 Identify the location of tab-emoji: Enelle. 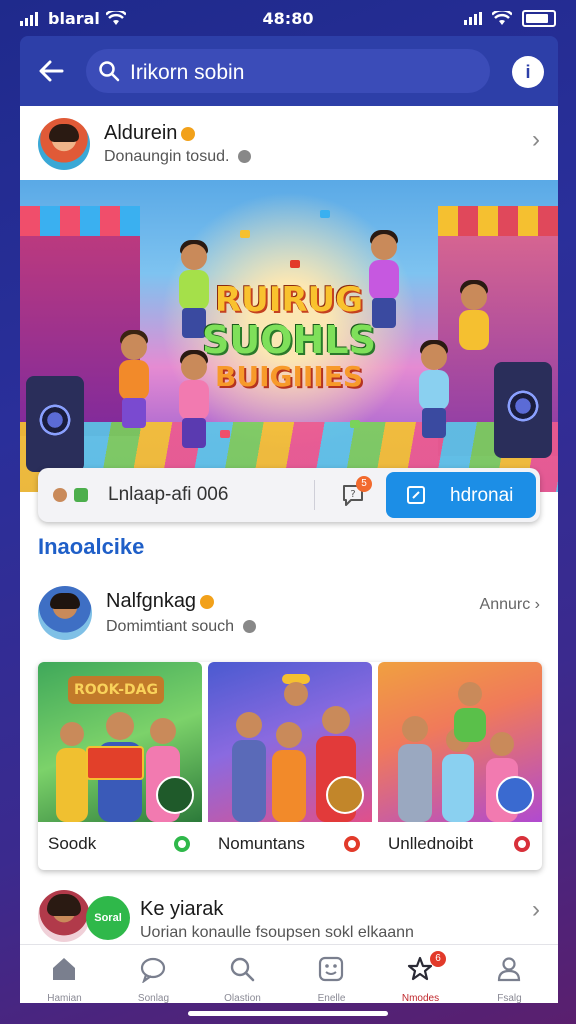
(331, 974).